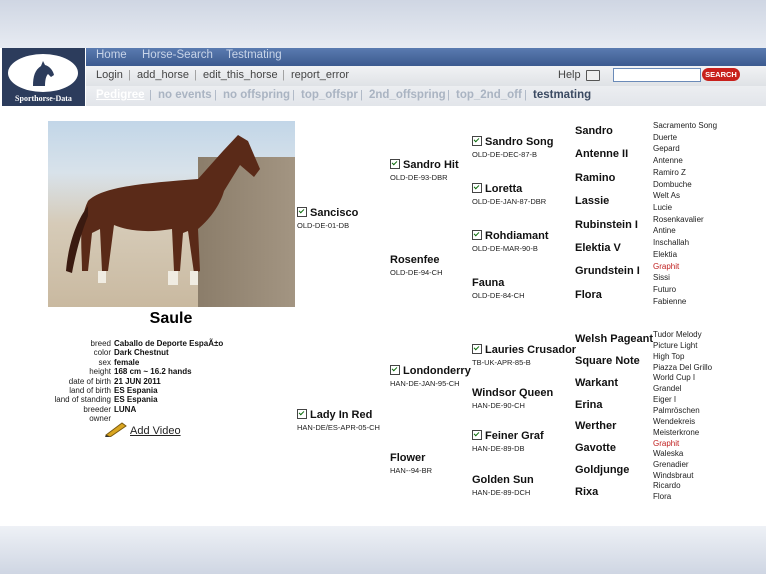 Image resolution: width=766 pixels, height=574 pixels. What do you see at coordinates (111, 55) in the screenshot?
I see `nav-home: Home` at bounding box center [111, 55].